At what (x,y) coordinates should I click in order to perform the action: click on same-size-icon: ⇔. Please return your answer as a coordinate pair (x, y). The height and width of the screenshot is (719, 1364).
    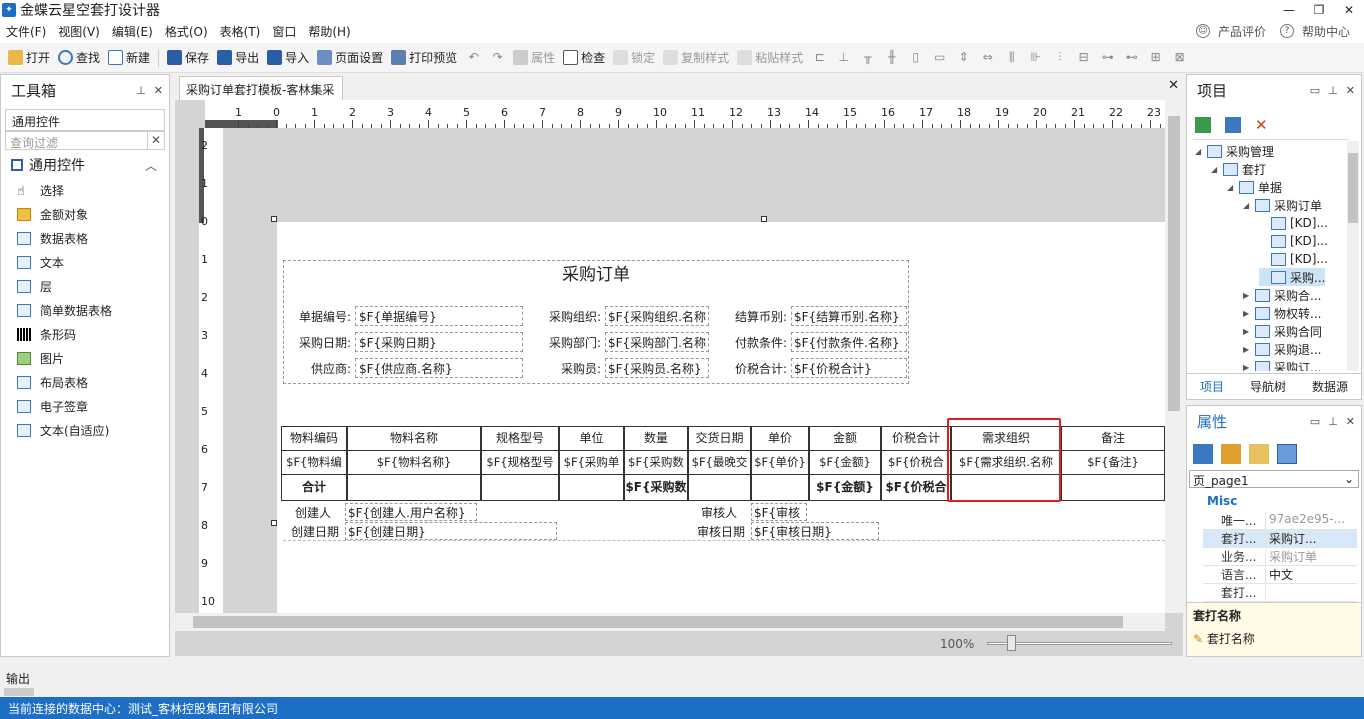
    Looking at the image, I should click on (987, 57).